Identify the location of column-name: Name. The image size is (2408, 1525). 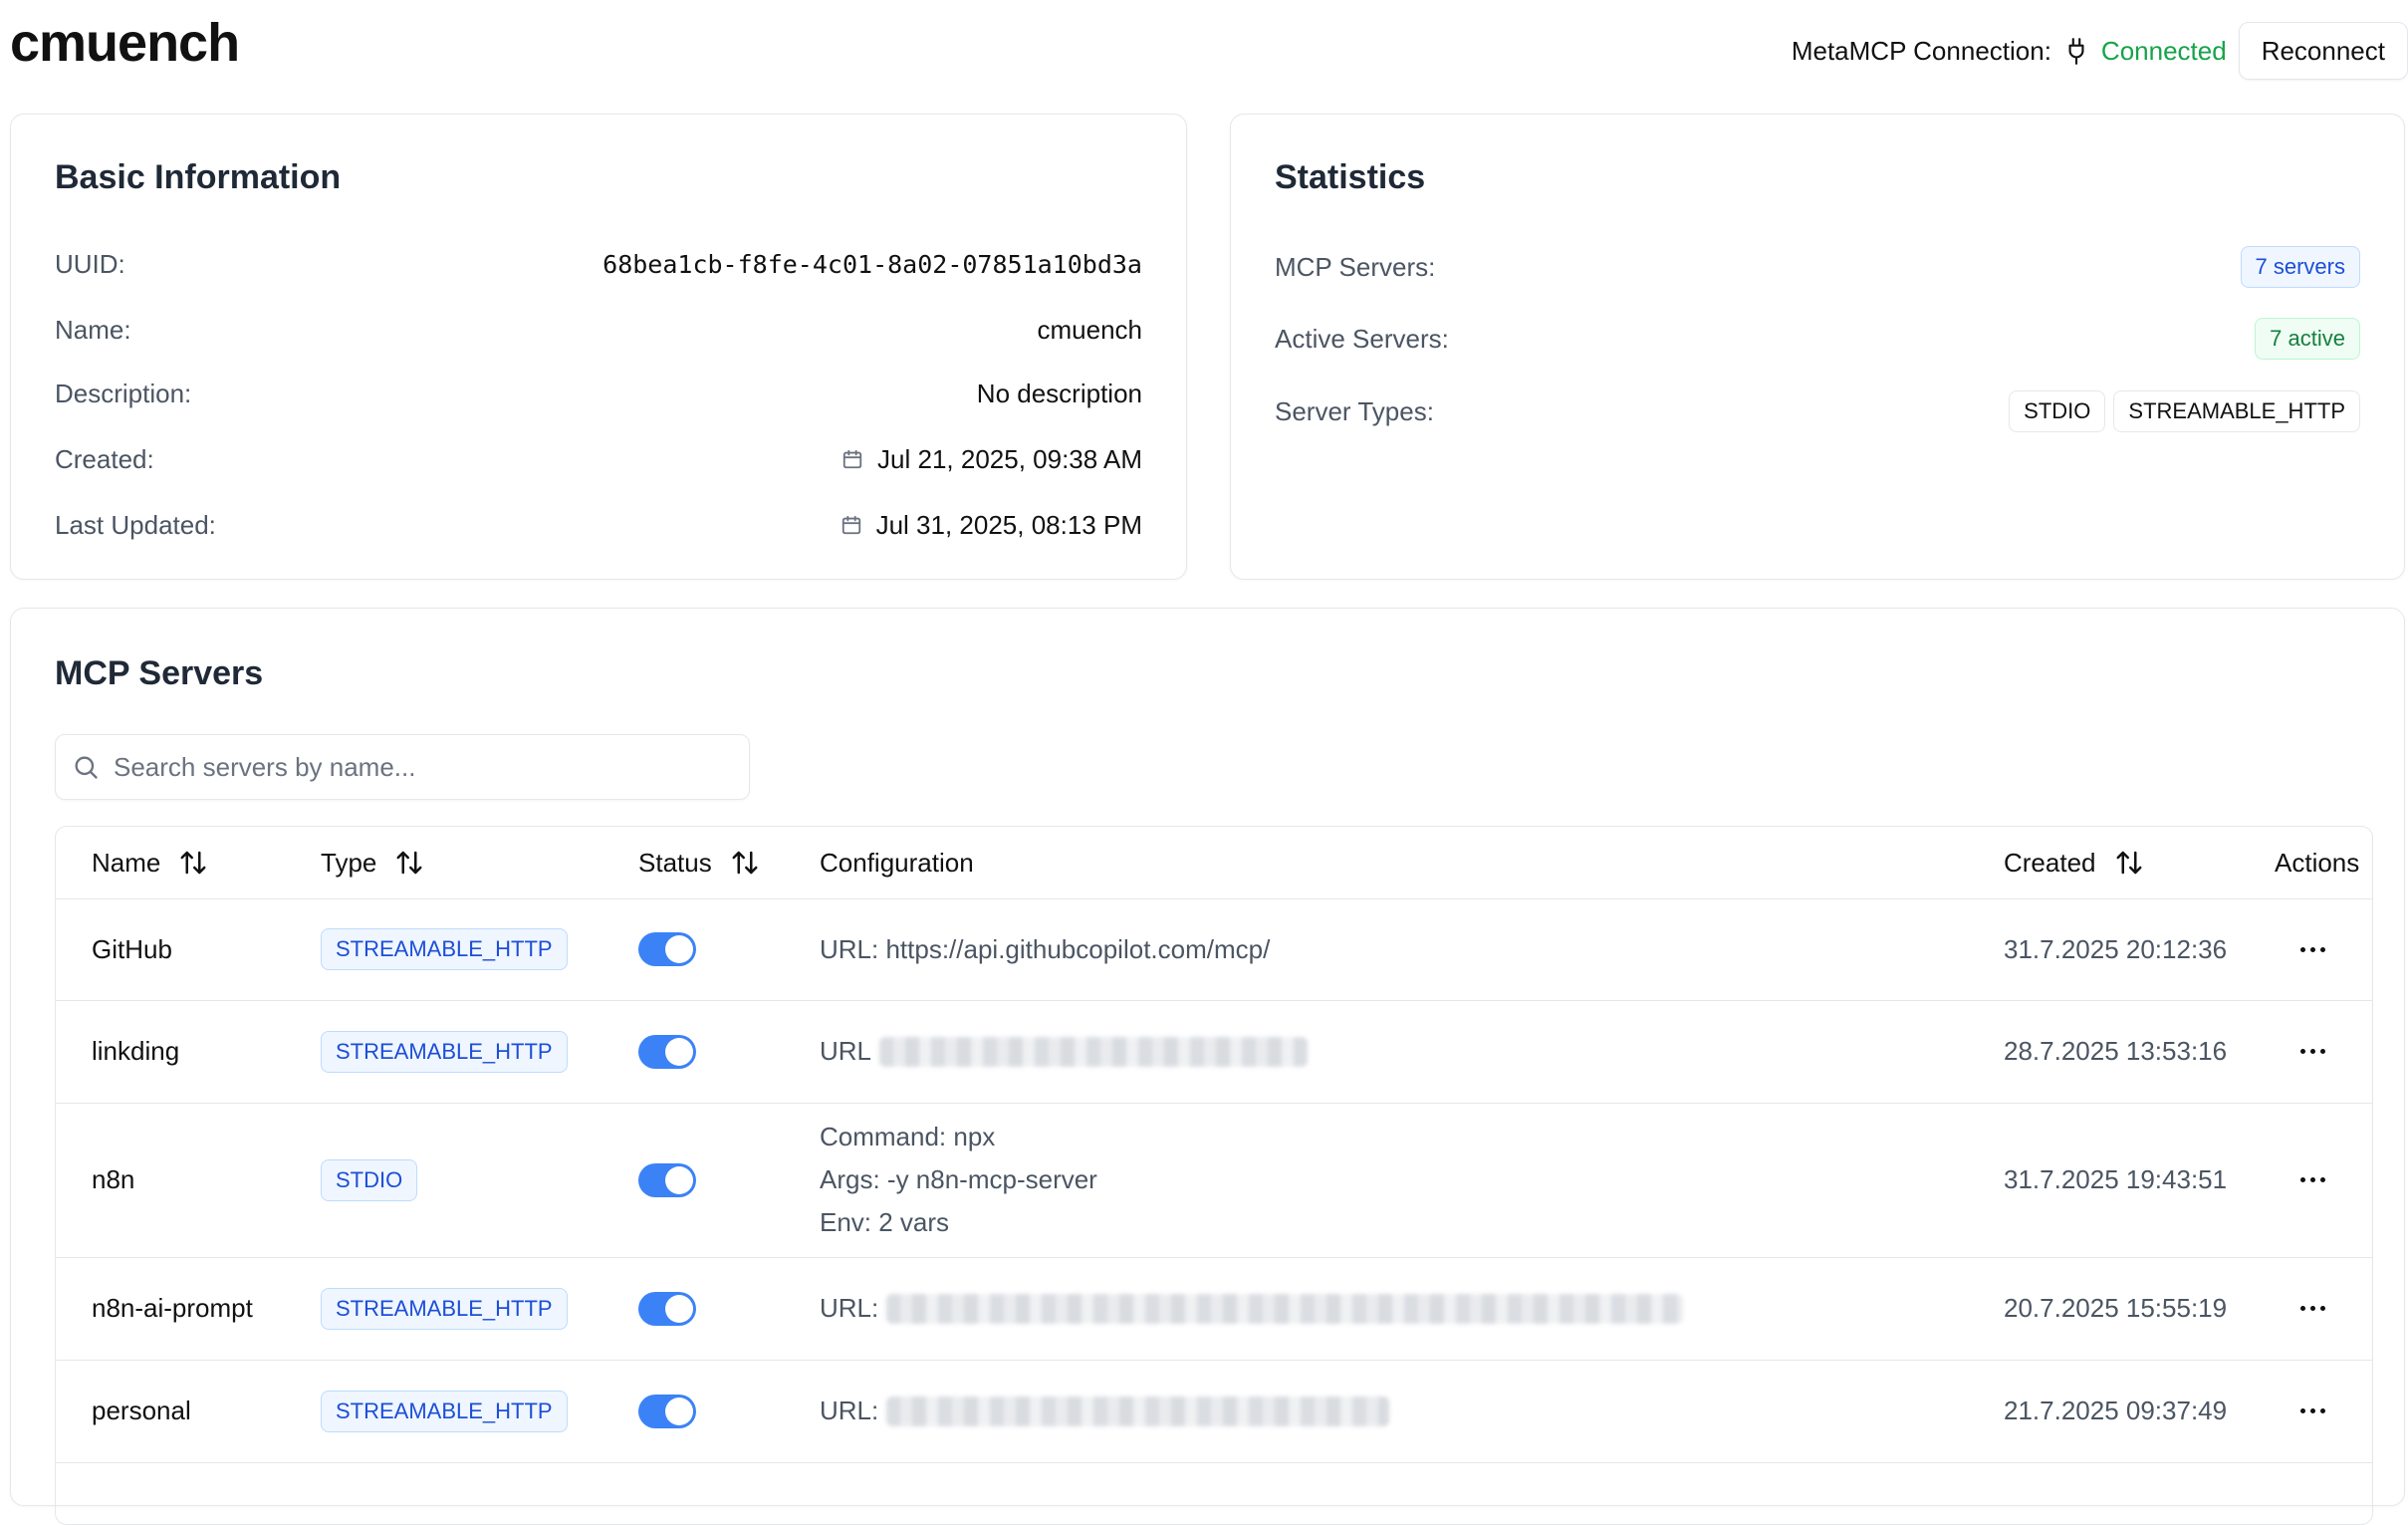
(150, 862).